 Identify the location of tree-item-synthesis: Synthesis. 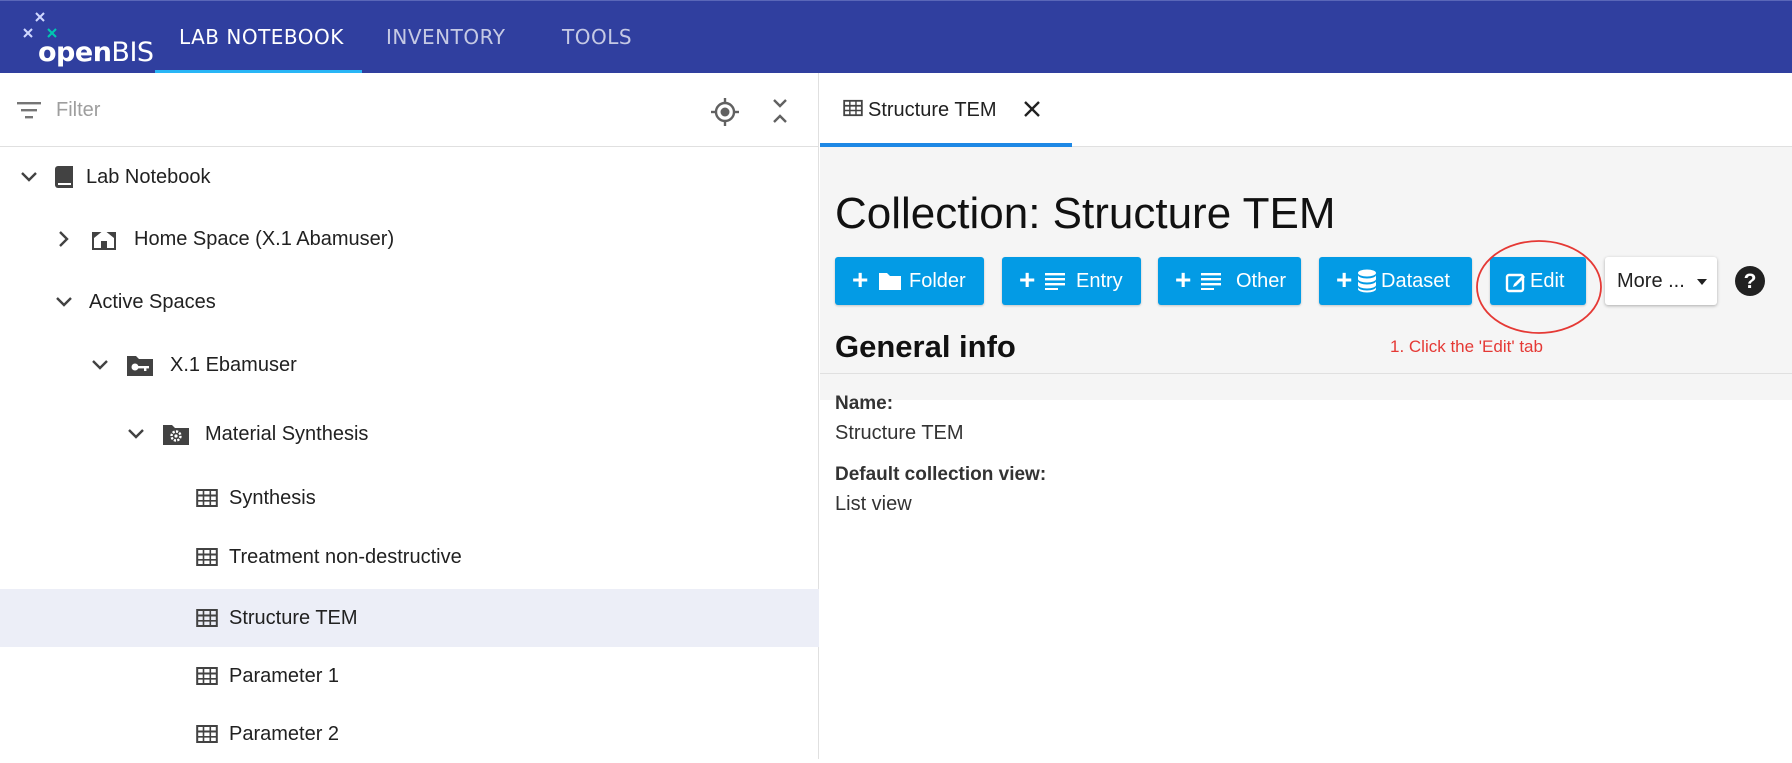
(409, 498).